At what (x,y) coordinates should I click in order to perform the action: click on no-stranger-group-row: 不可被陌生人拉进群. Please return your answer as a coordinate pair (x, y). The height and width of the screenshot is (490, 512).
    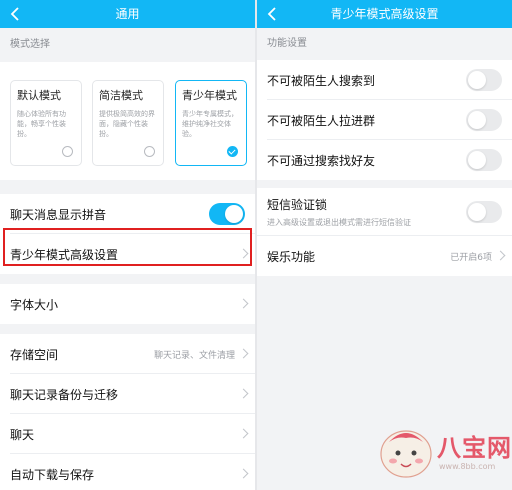
    Looking at the image, I should click on (384, 120).